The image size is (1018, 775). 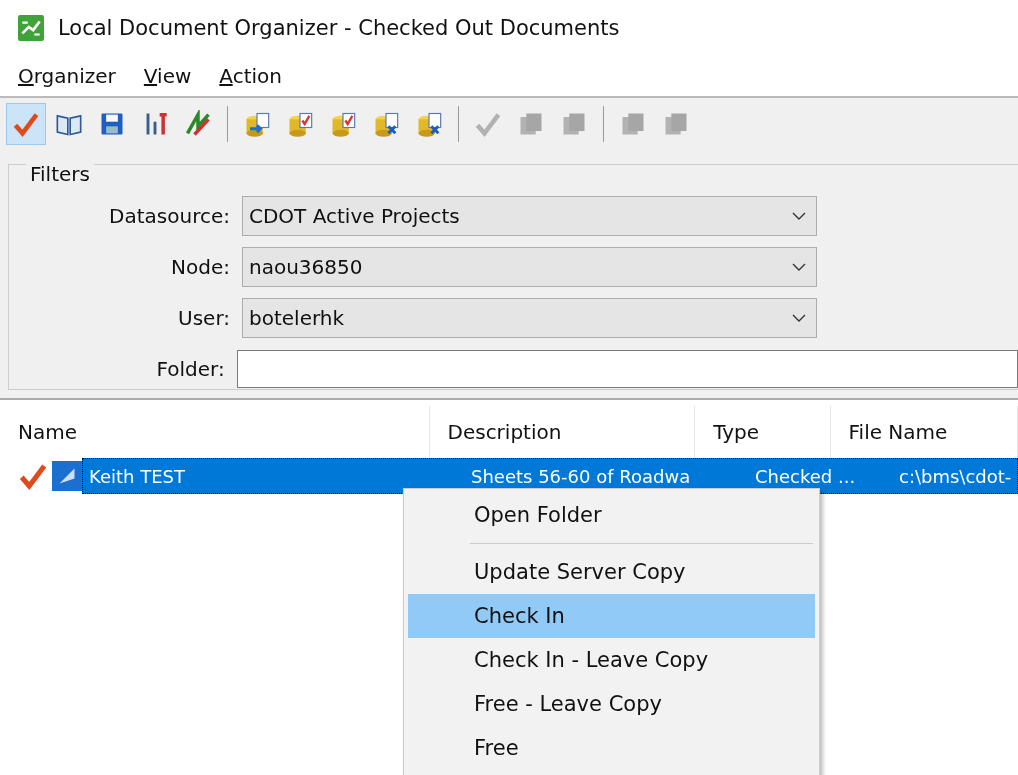 What do you see at coordinates (169, 215) in the screenshot?
I see `field-label: Datasource:` at bounding box center [169, 215].